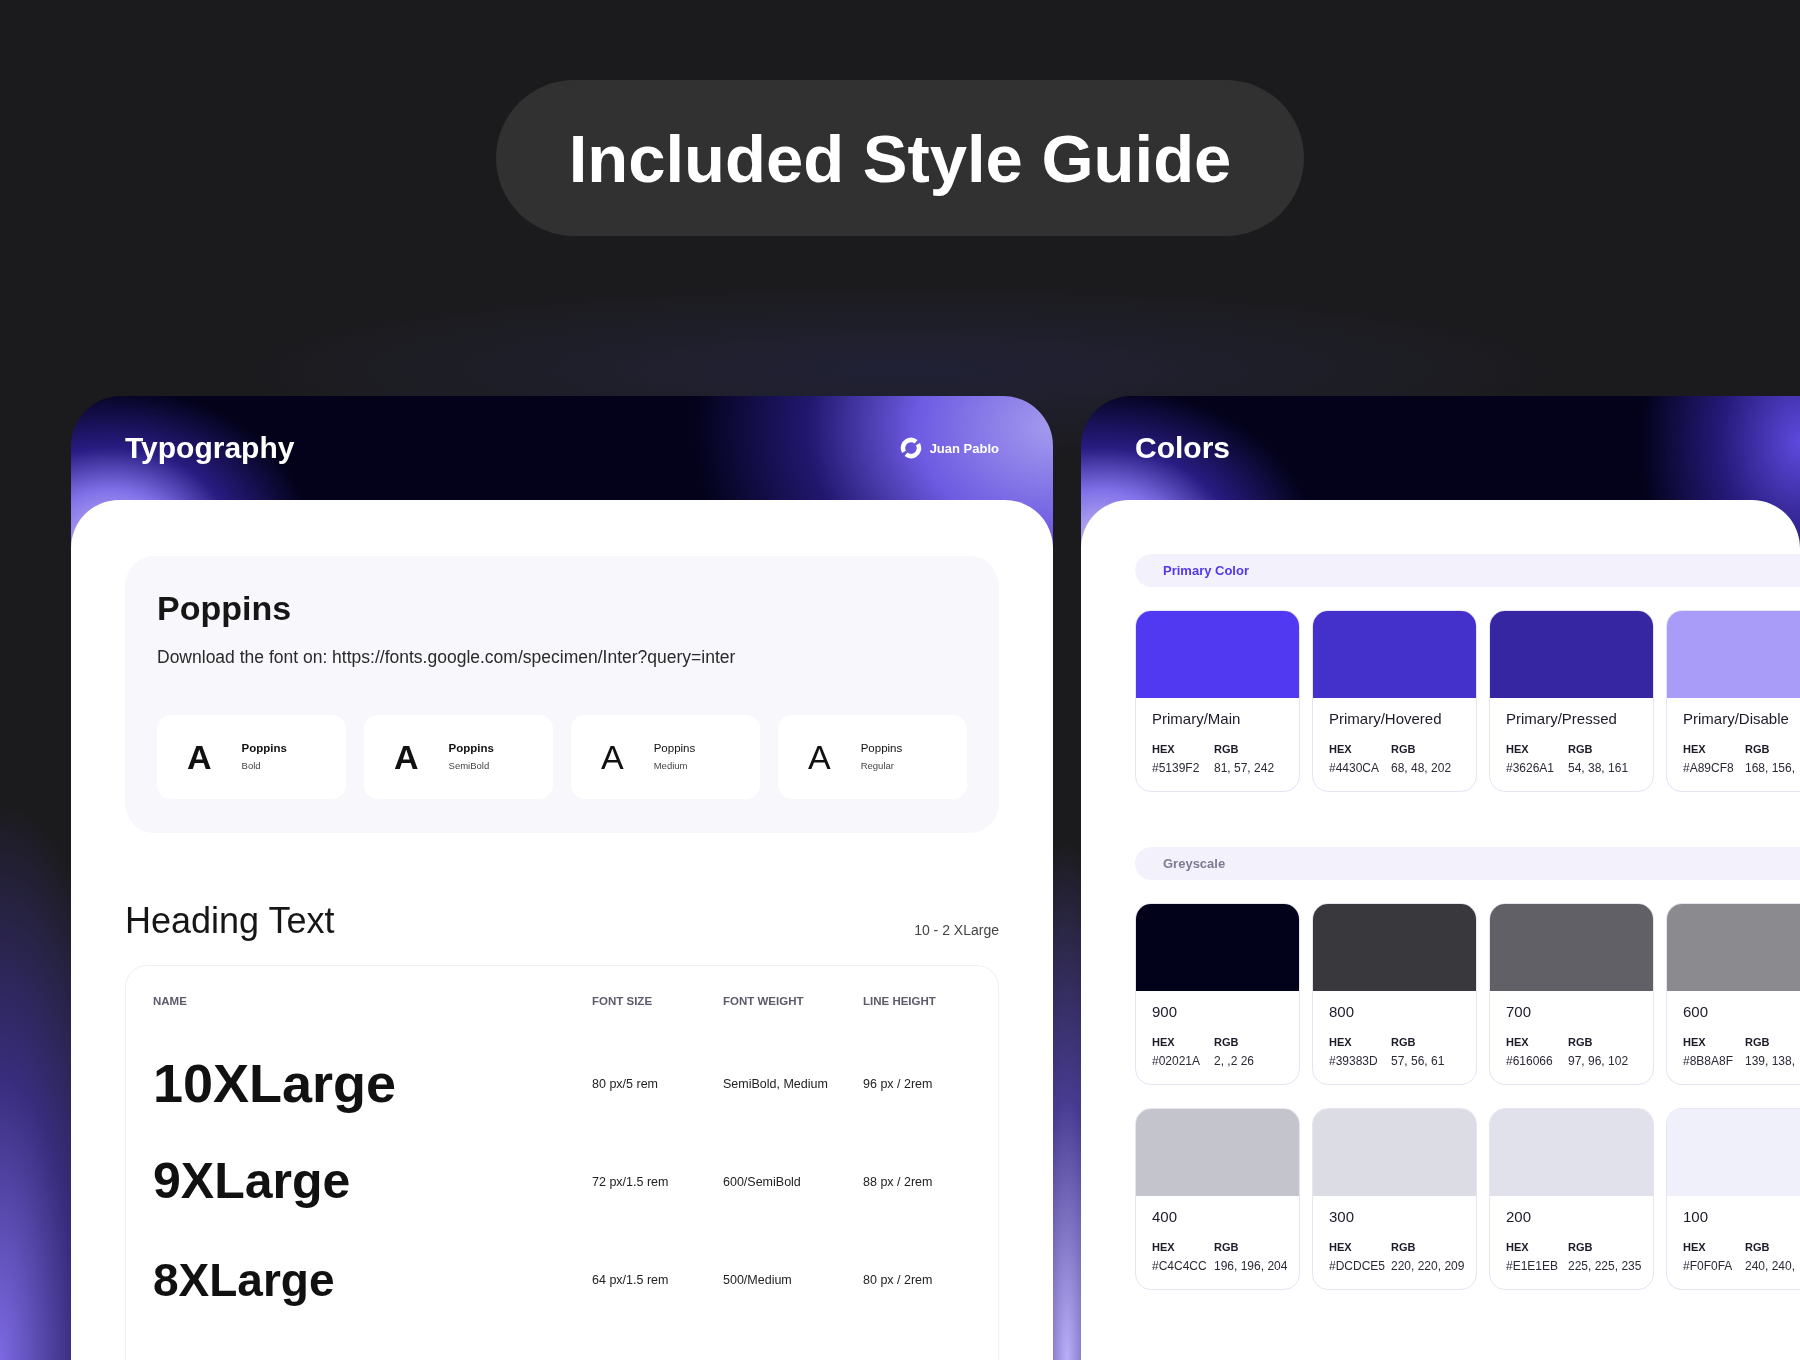  Describe the element at coordinates (1176, 1061) in the screenshot. I see `hex-value: #02021A` at that location.